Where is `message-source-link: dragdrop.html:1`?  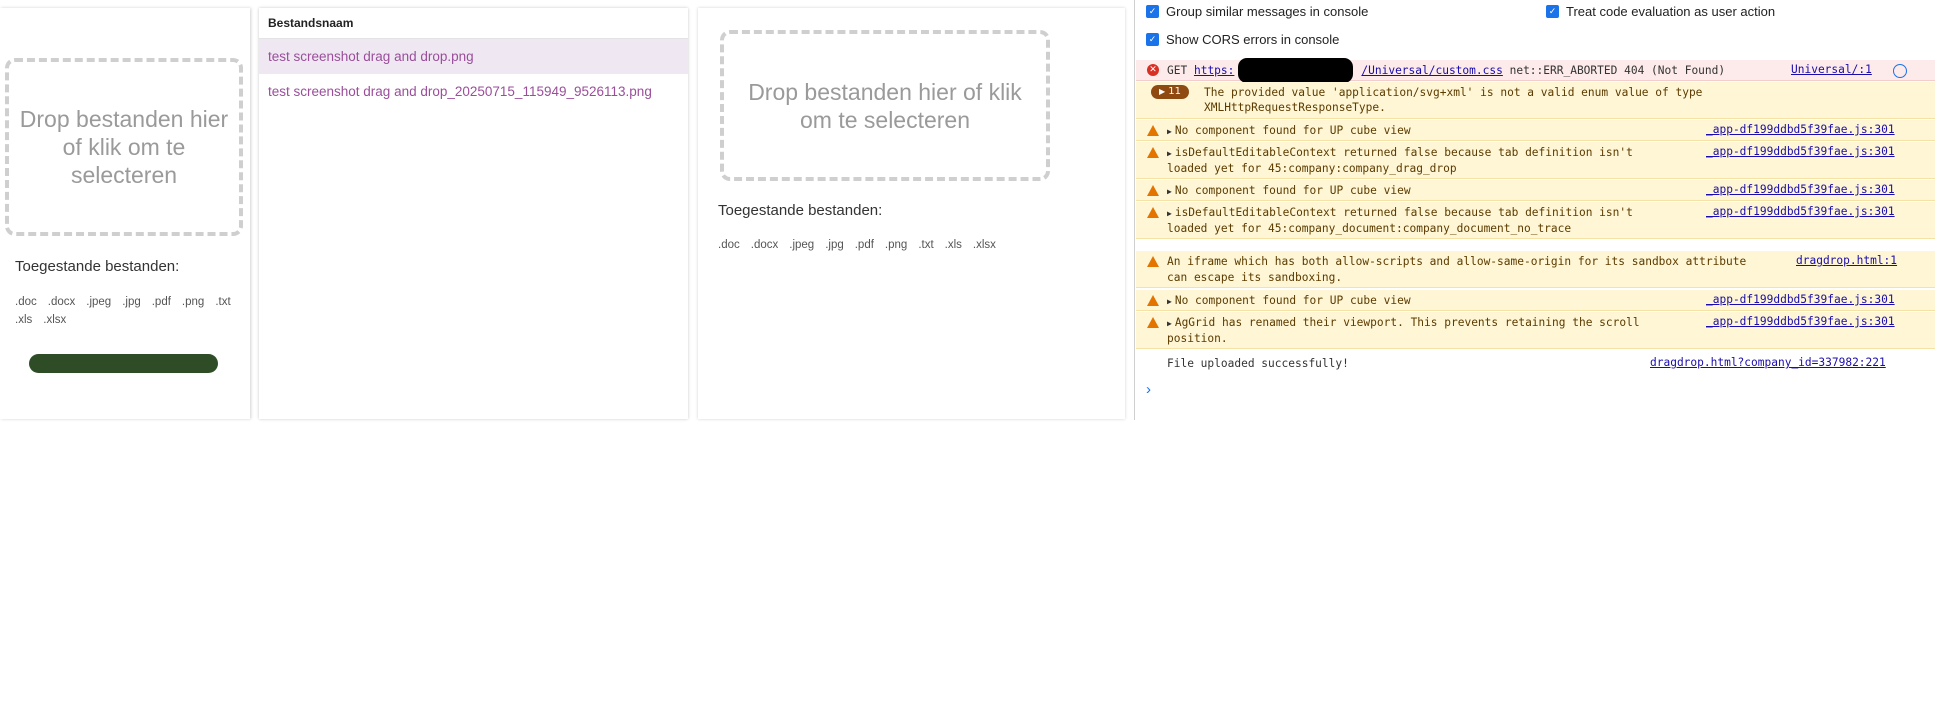
message-source-link: dragdrop.html:1 is located at coordinates (1846, 260).